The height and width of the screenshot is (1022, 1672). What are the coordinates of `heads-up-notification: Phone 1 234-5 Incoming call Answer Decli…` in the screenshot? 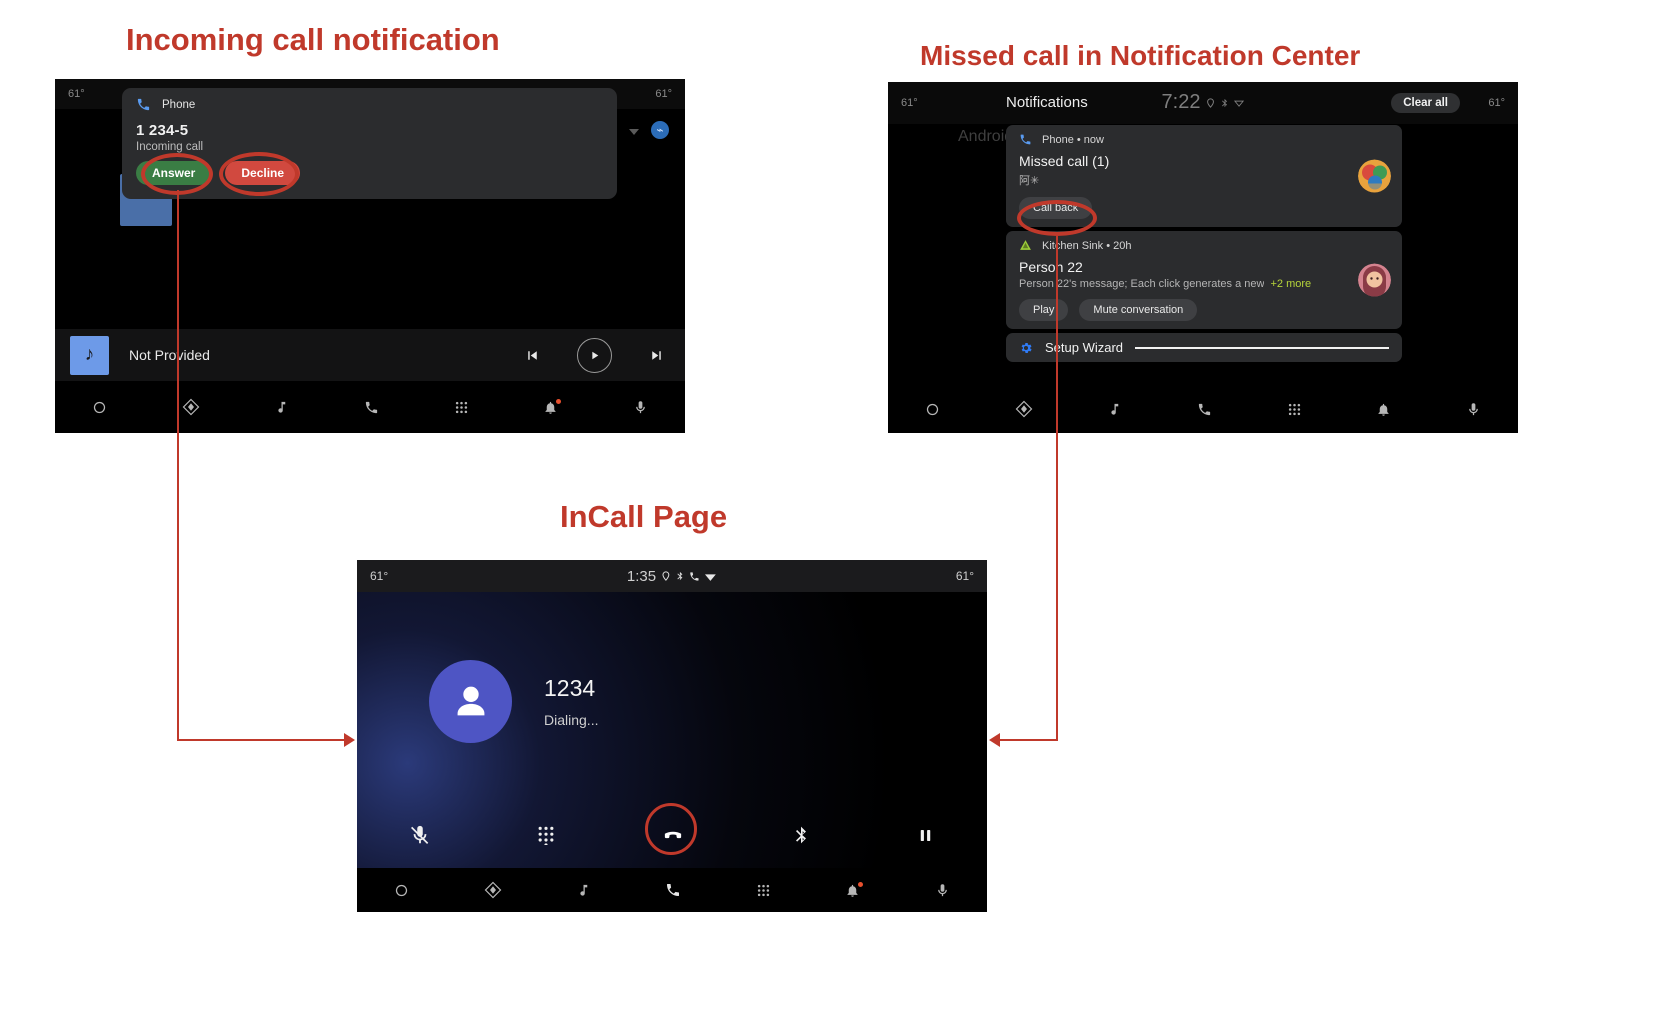 It's located at (369, 143).